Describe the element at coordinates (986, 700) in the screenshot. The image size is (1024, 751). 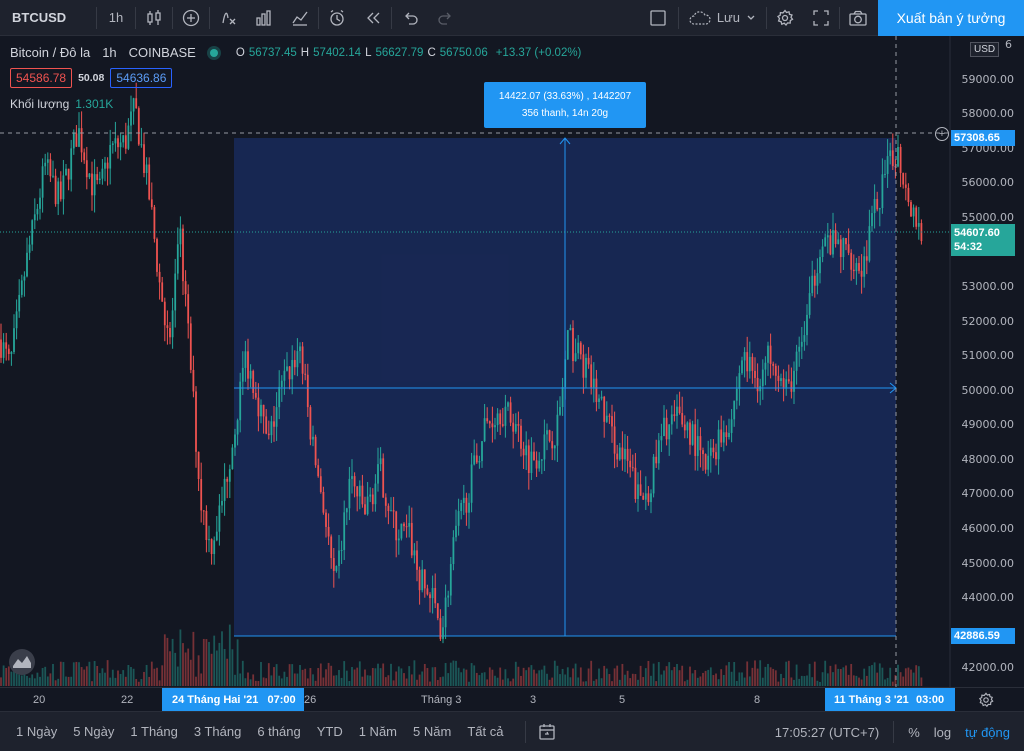
I see `axis-settings-gear-icon` at that location.